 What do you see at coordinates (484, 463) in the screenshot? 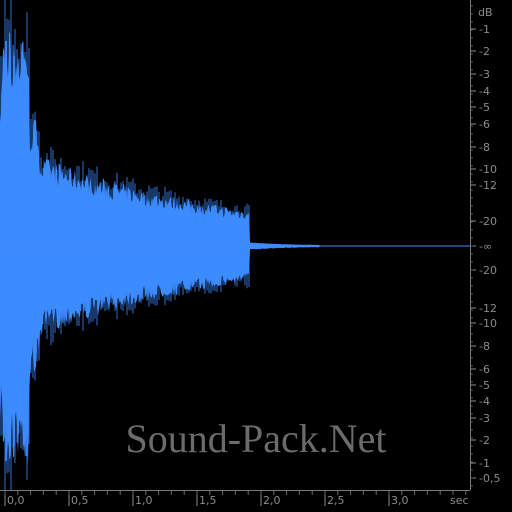
I see `db-label-lower-9: -1` at bounding box center [484, 463].